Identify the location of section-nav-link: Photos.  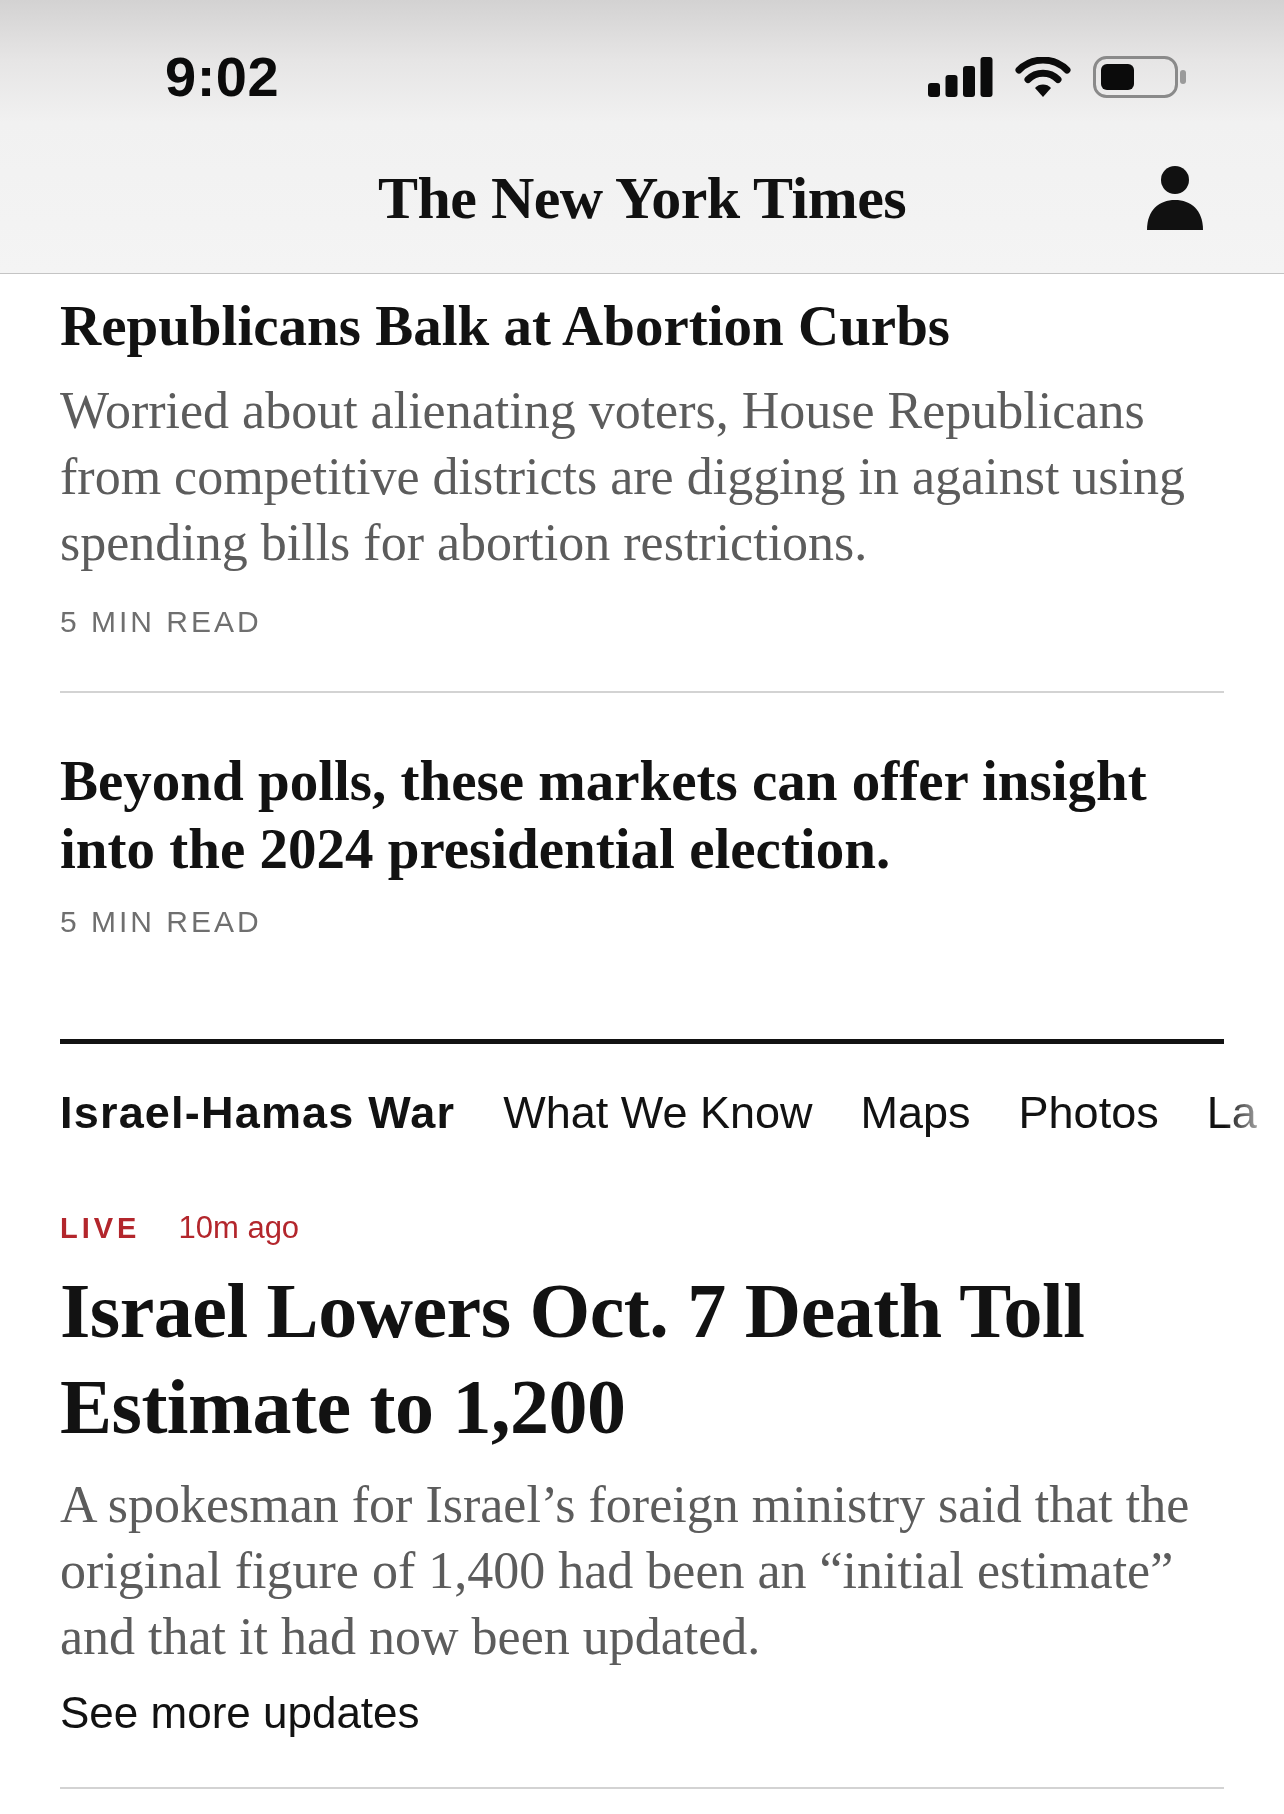
(1088, 1113).